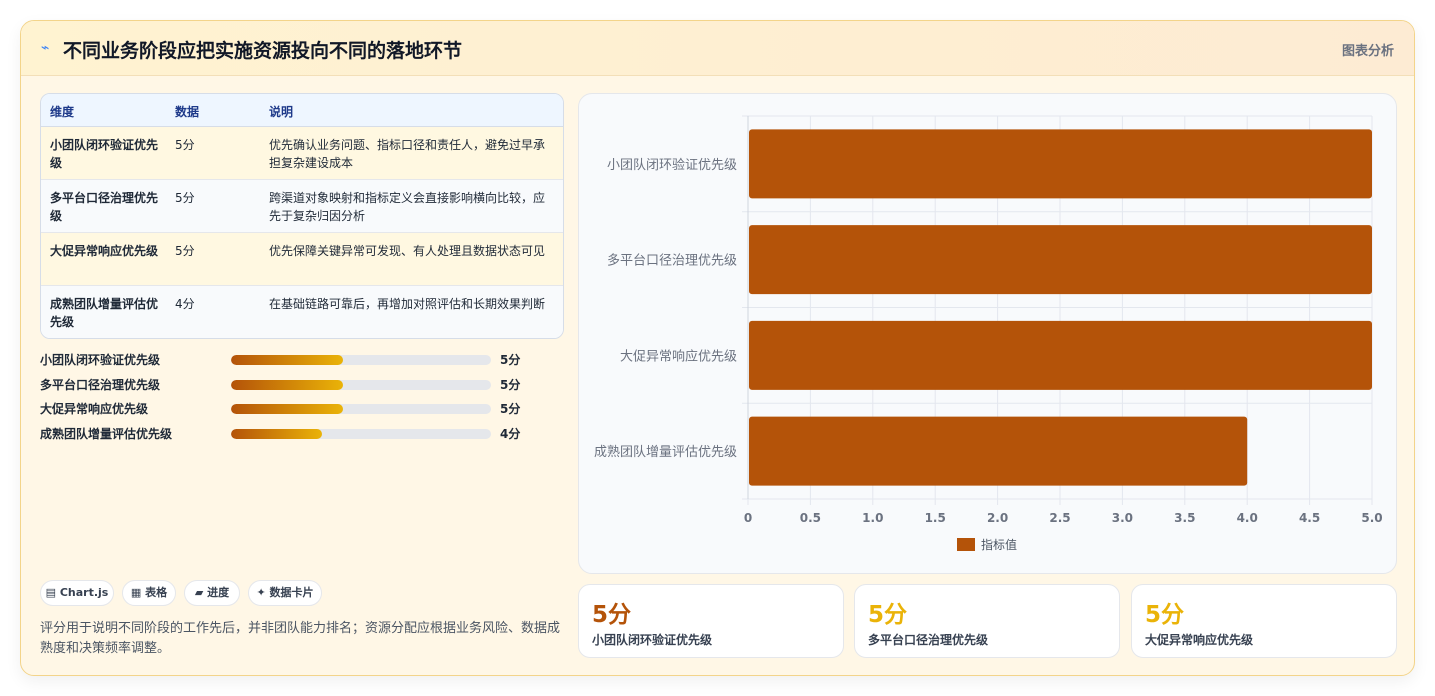 This screenshot has width=1435, height=696. What do you see at coordinates (810, 518) in the screenshot?
I see `x-tick-label: 0.5` at bounding box center [810, 518].